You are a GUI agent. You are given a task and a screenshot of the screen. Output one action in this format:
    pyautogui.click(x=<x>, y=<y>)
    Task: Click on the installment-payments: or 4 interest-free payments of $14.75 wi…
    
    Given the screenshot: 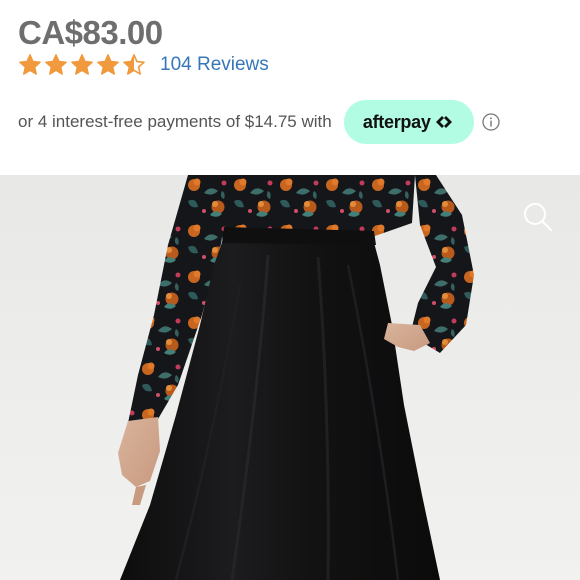 What is the action you would take?
    pyautogui.click(x=259, y=122)
    